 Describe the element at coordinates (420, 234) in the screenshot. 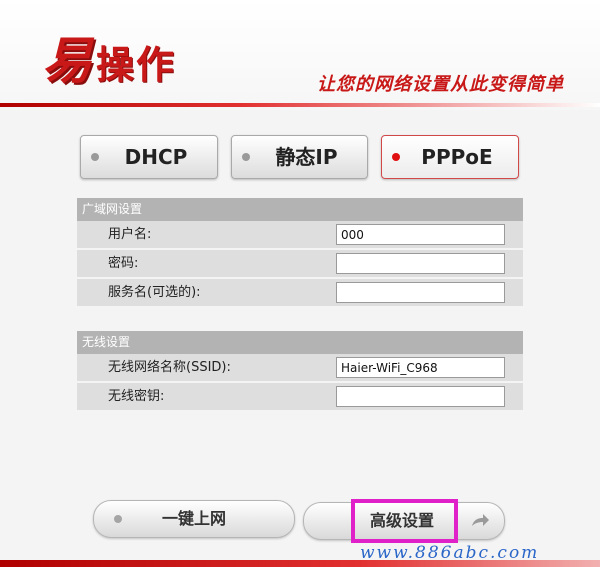

I see `username-input` at that location.